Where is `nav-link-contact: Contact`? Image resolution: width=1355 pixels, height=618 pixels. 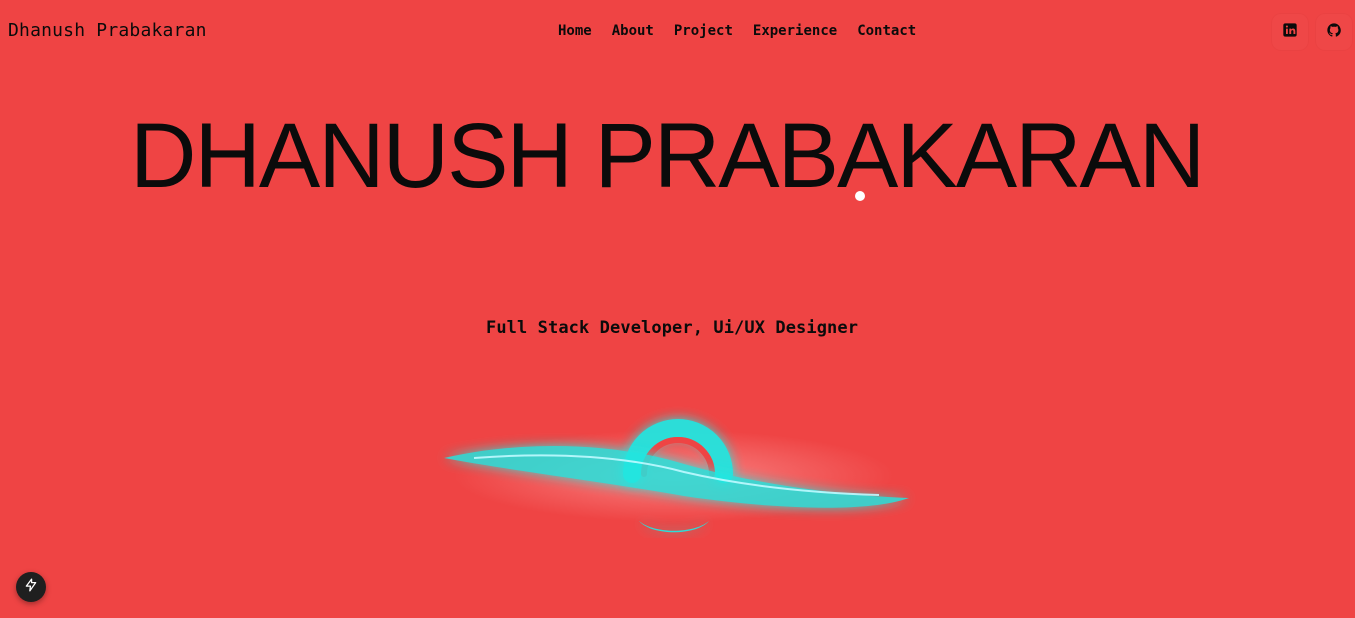
nav-link-contact: Contact is located at coordinates (886, 31).